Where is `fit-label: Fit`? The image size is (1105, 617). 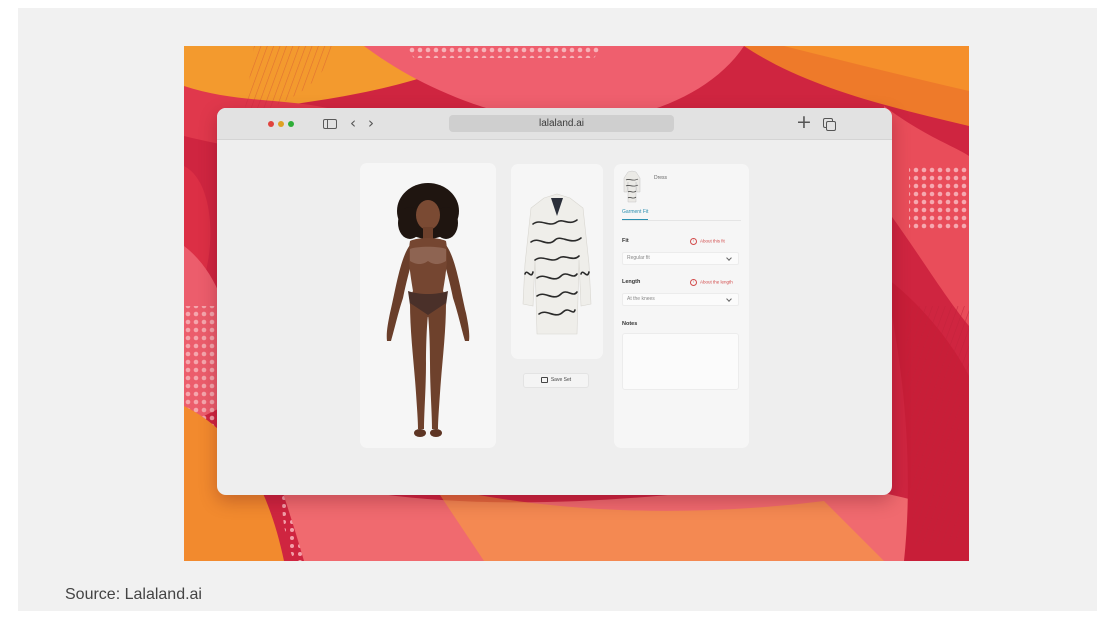
fit-label: Fit is located at coordinates (625, 241).